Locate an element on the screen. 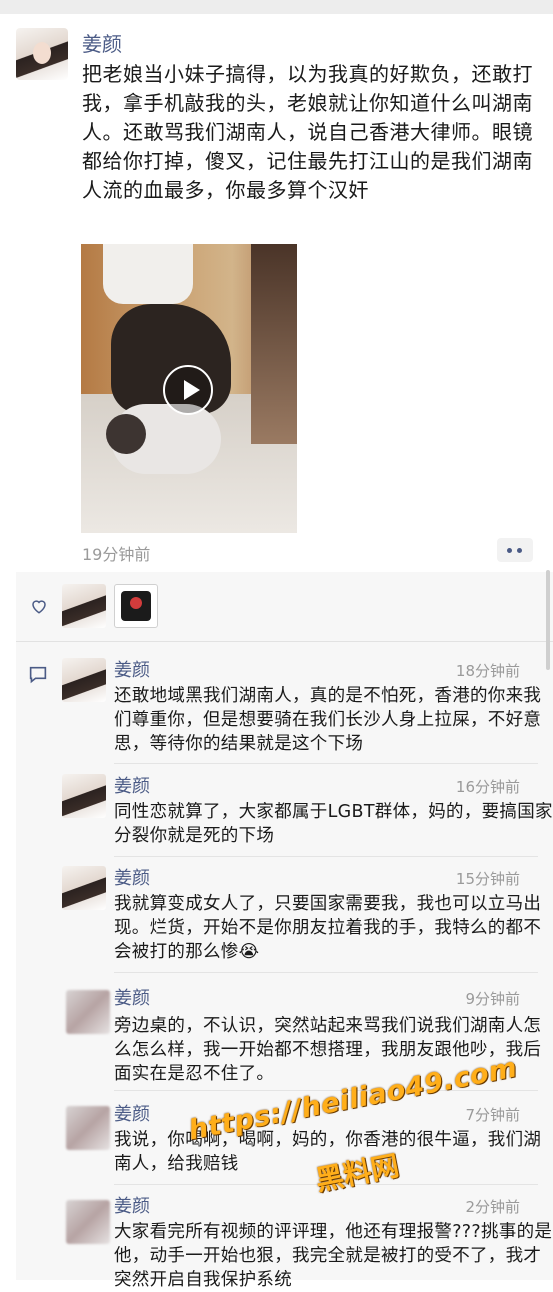 The height and width of the screenshot is (1292, 553). comment-time: 15分钟前 is located at coordinates (487, 879).